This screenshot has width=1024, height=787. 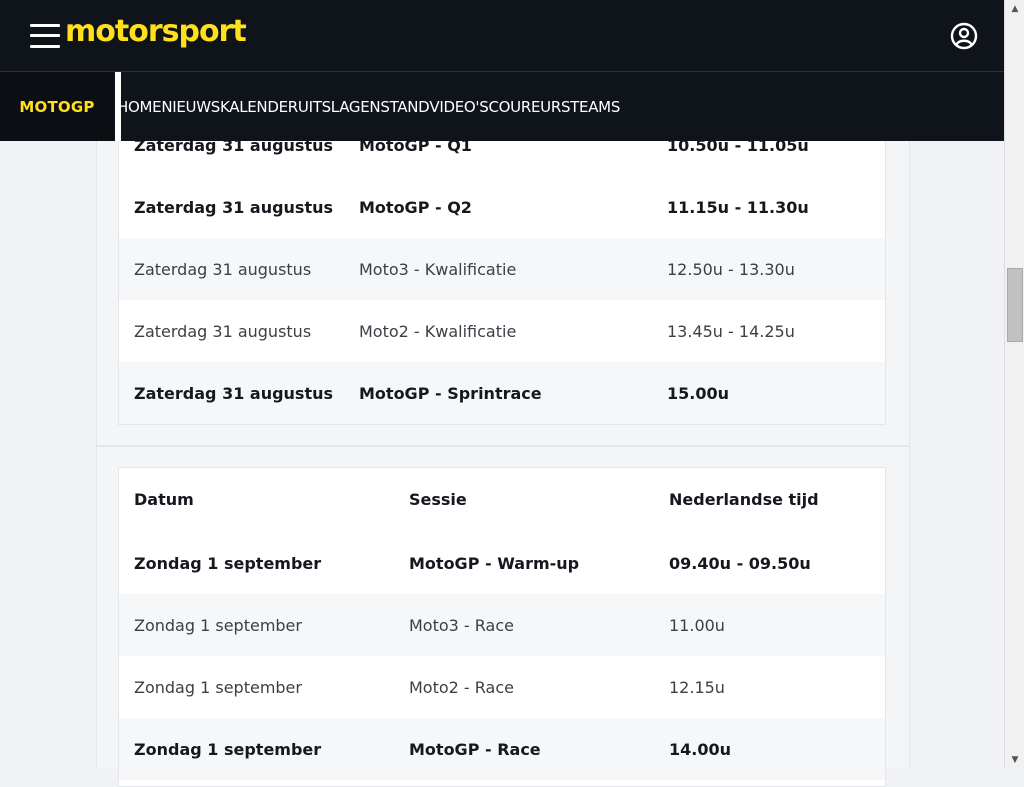 What do you see at coordinates (494, 563) in the screenshot?
I see `cell-sessie: MotoGP - Warm-up` at bounding box center [494, 563].